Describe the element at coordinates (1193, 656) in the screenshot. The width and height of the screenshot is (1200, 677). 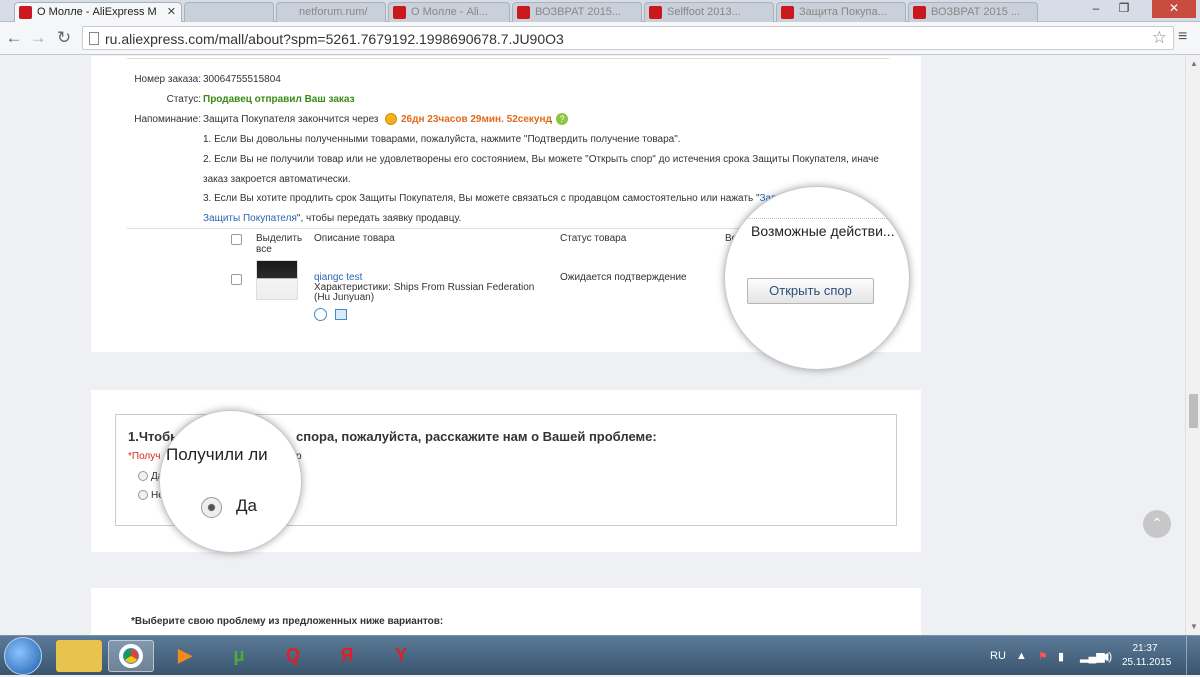
I see `show-desktop-button` at that location.